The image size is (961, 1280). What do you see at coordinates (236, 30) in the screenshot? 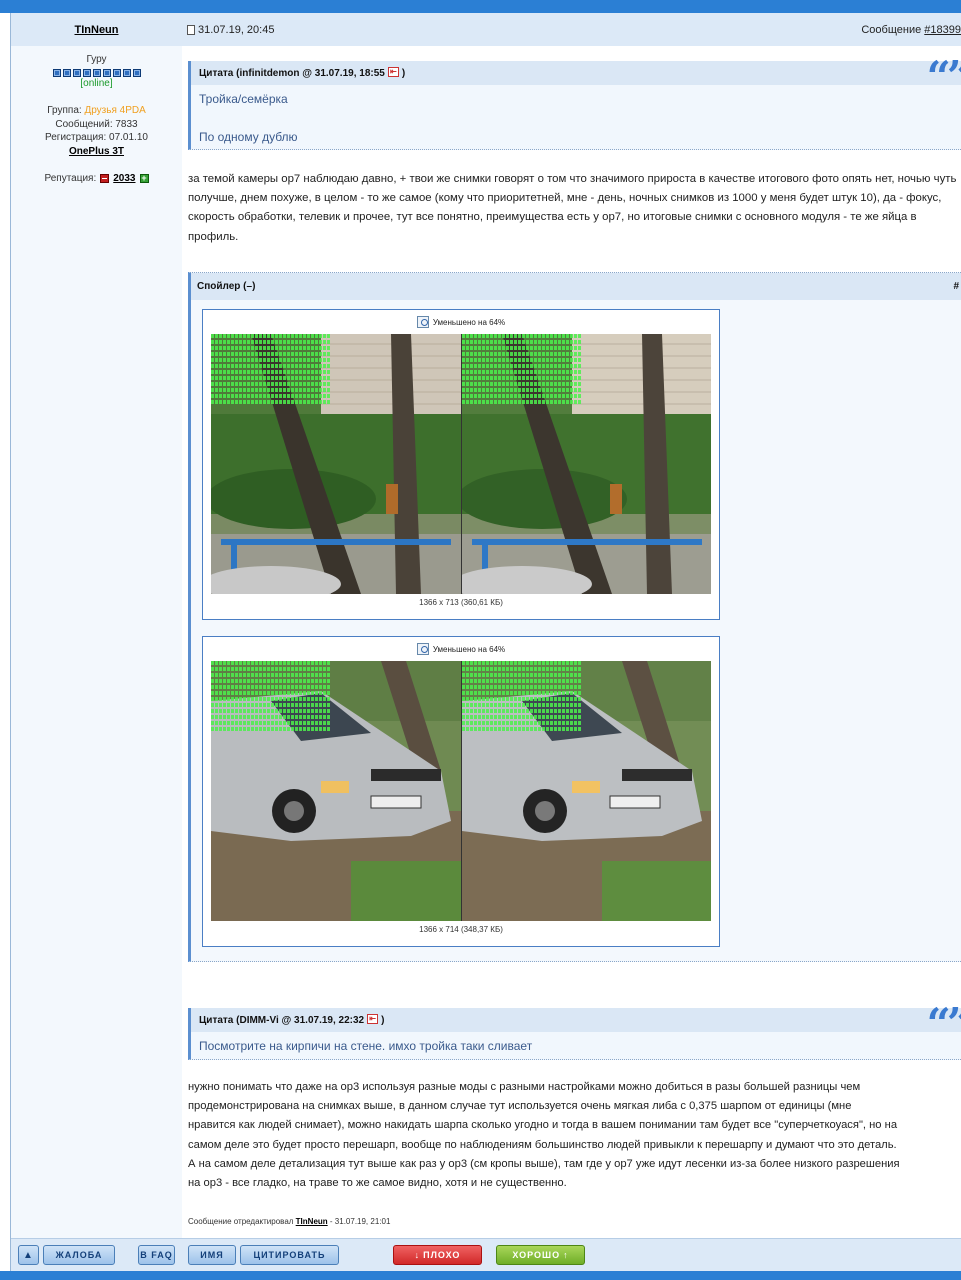
I see `post-date-text: 31.07.19, 20:45` at bounding box center [236, 30].